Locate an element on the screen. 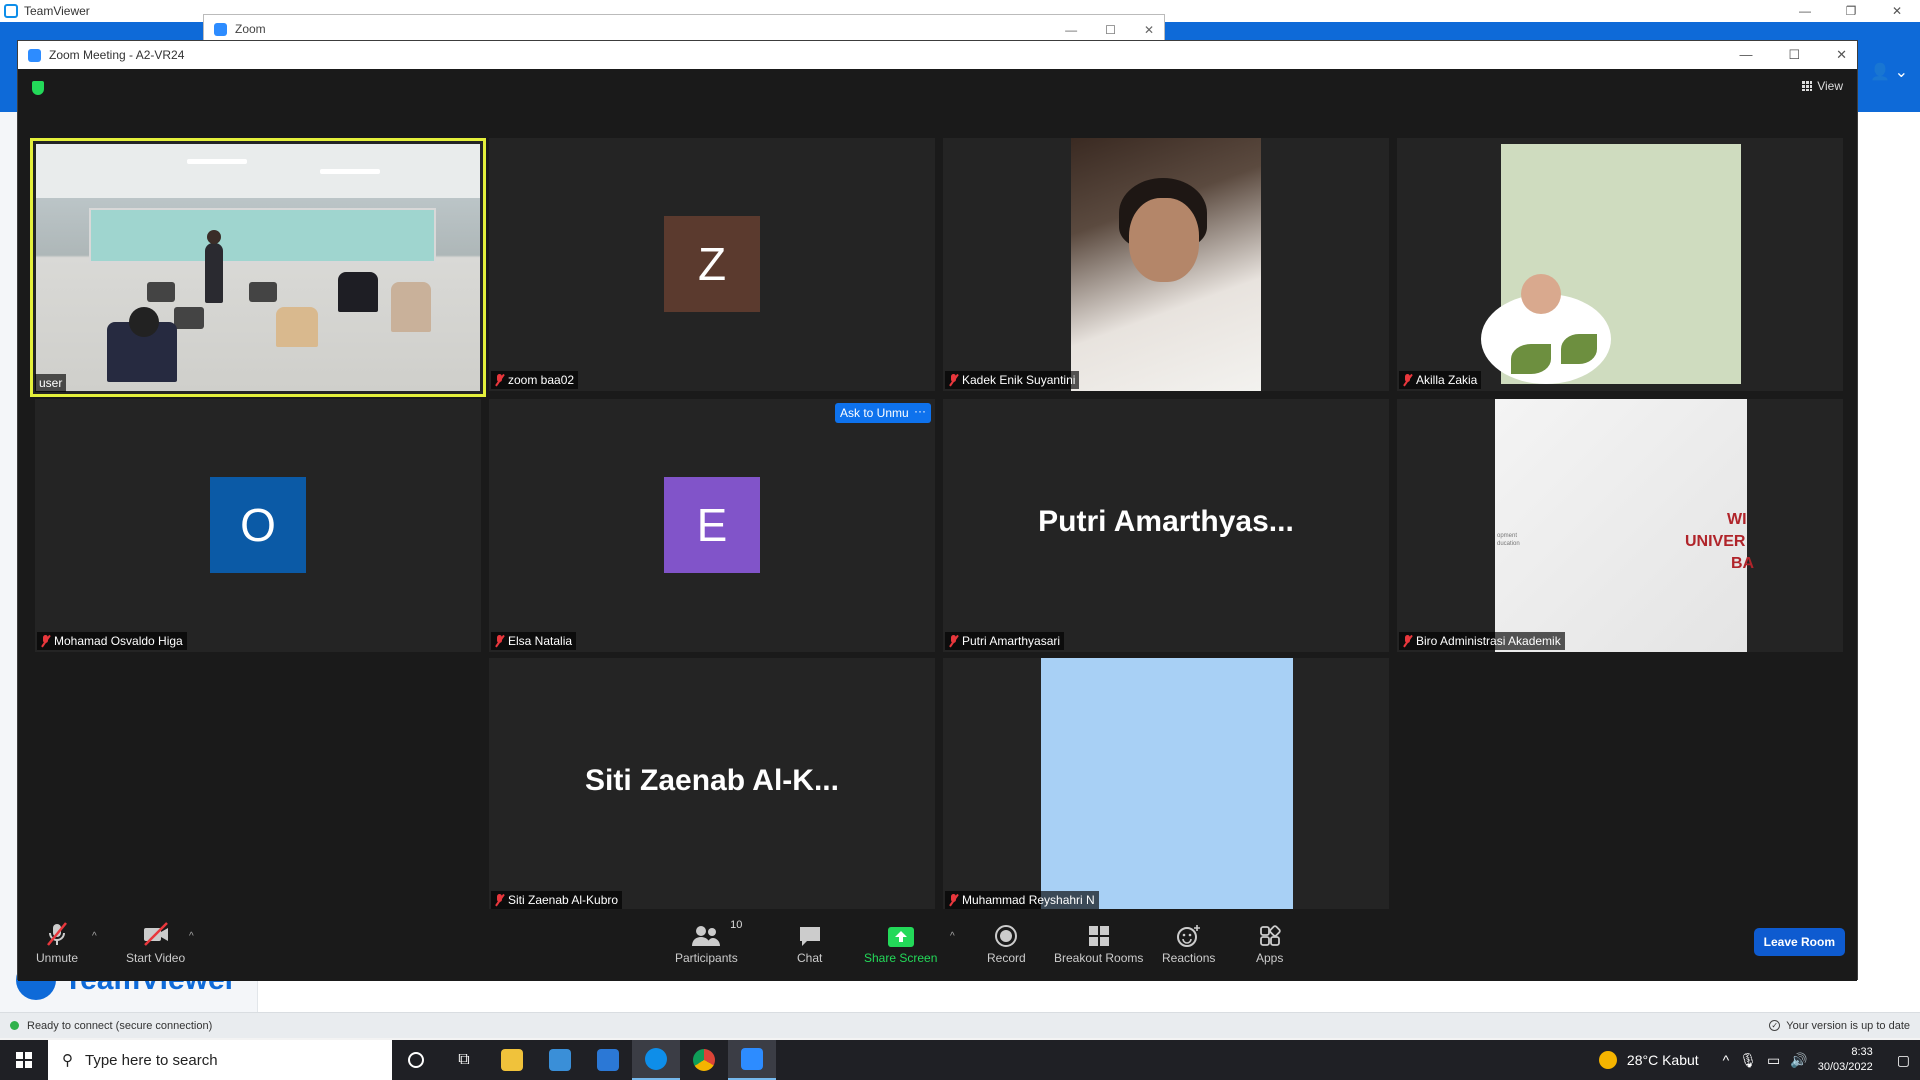 The width and height of the screenshot is (1920, 1080). cortana-button is located at coordinates (416, 1060).